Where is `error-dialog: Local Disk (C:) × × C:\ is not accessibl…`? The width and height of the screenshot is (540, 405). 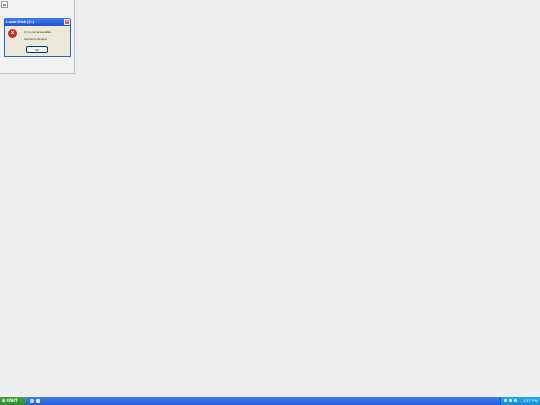
error-dialog: Local Disk (C:) × × C:\ is not accessibl… is located at coordinates (37, 37).